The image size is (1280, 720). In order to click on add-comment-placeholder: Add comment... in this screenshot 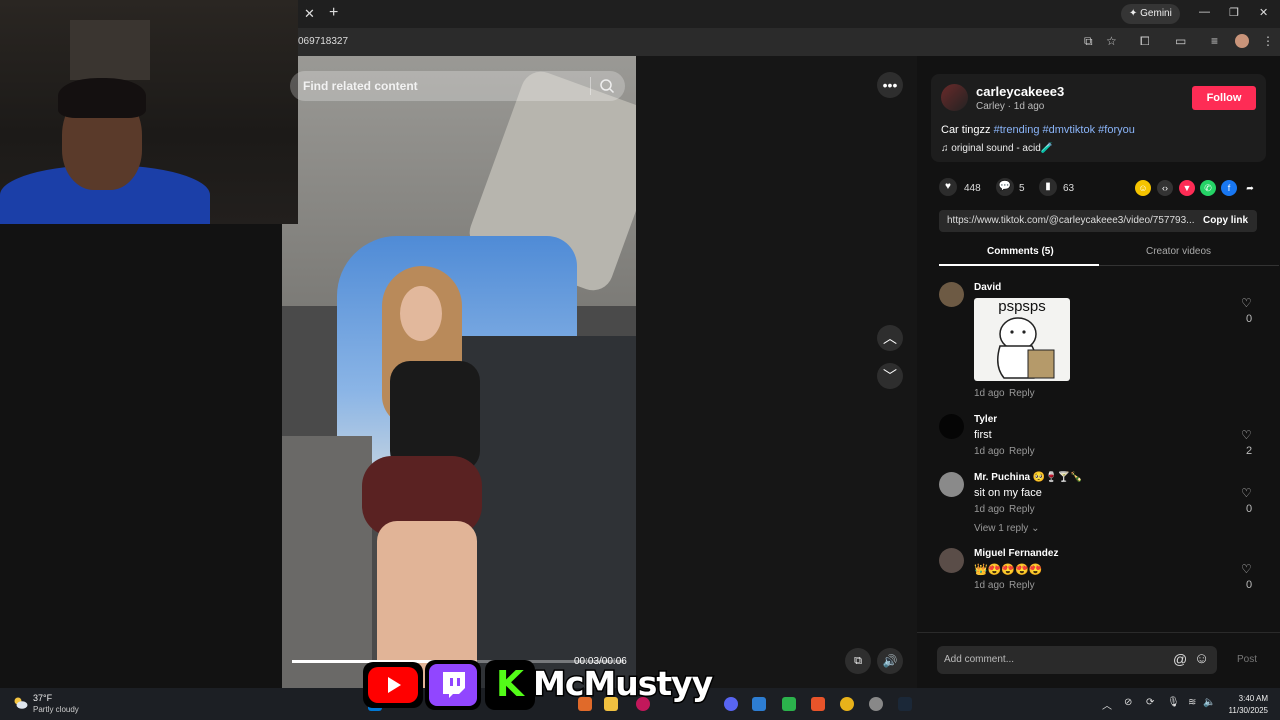, I will do `click(979, 659)`.